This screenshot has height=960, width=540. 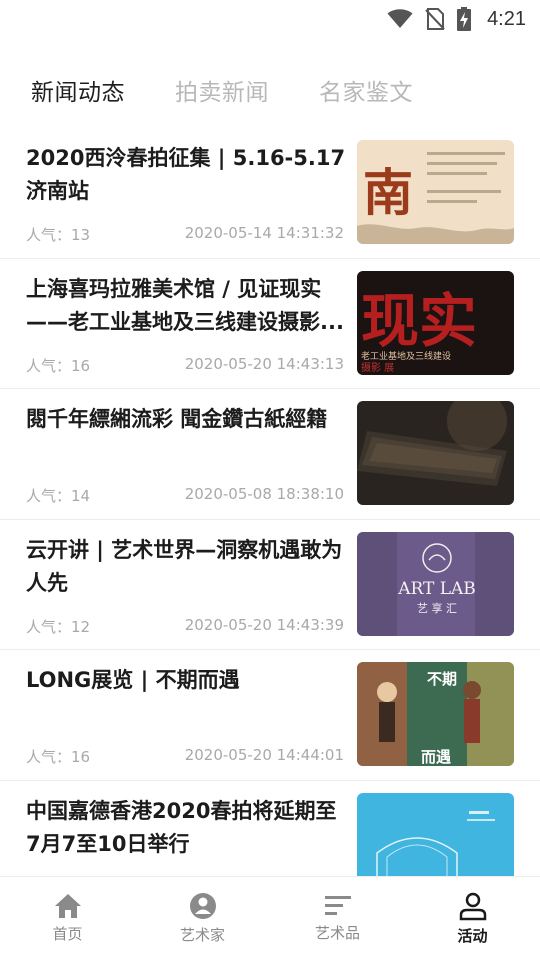 I want to click on news-meta: 人气：12 2020-05-20 14:43:39, so click(x=185, y=626).